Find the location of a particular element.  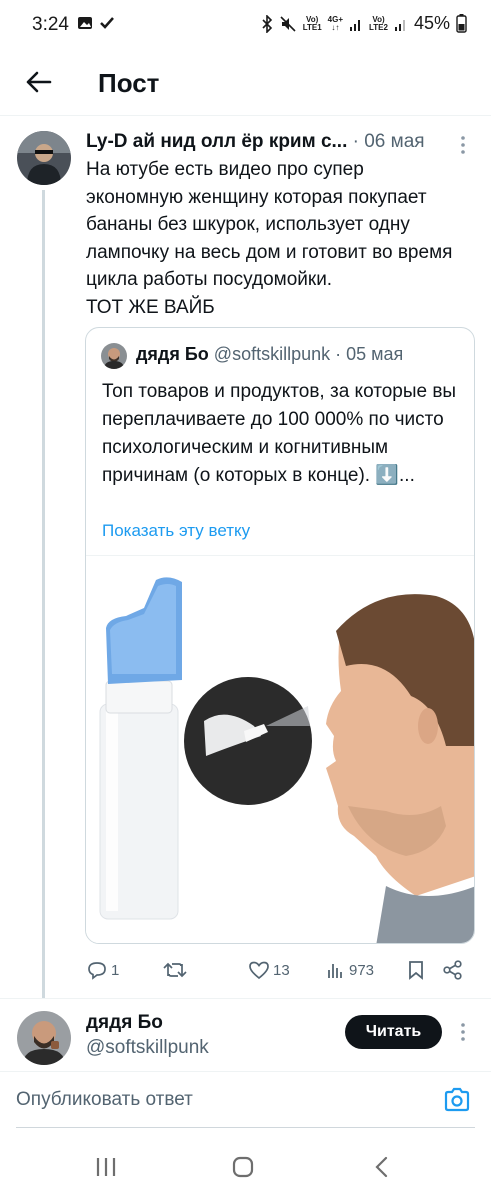

author-more-options-icon is located at coordinates (463, 1032).